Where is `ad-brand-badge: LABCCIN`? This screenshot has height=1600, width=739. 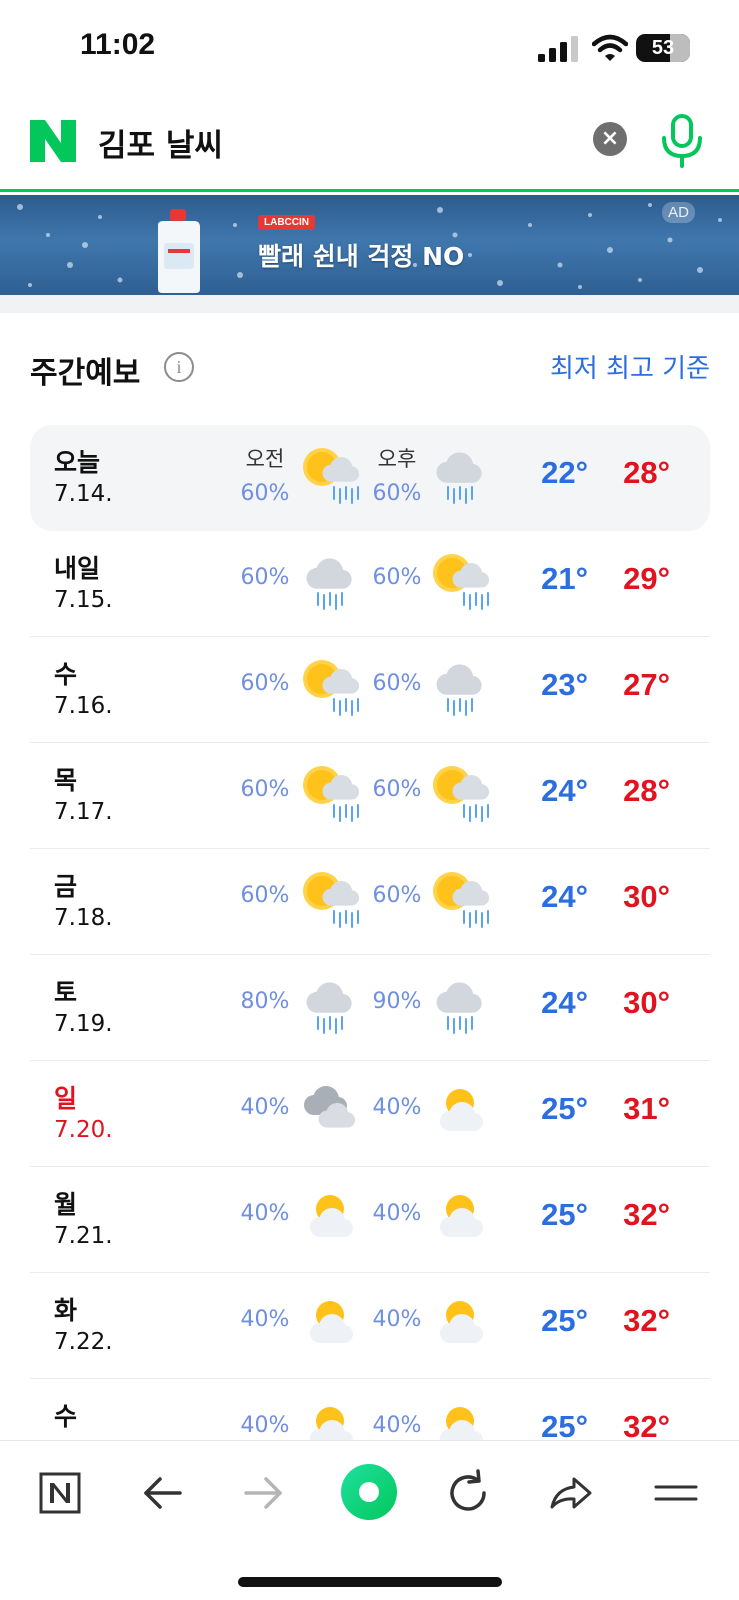 ad-brand-badge: LABCCIN is located at coordinates (286, 222).